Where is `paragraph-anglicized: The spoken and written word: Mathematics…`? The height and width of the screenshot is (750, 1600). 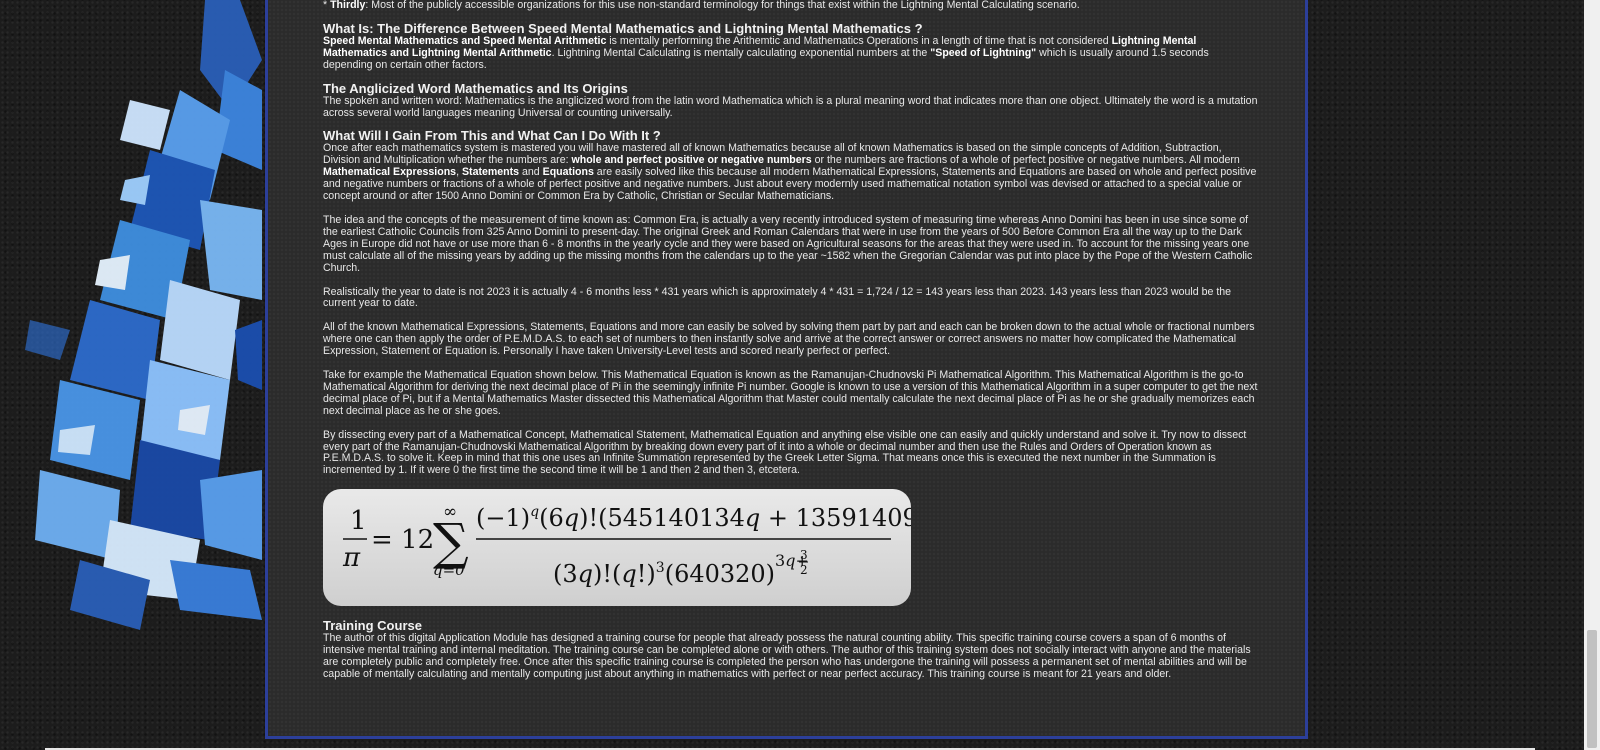 paragraph-anglicized: The spoken and written word: Mathematics… is located at coordinates (790, 106).